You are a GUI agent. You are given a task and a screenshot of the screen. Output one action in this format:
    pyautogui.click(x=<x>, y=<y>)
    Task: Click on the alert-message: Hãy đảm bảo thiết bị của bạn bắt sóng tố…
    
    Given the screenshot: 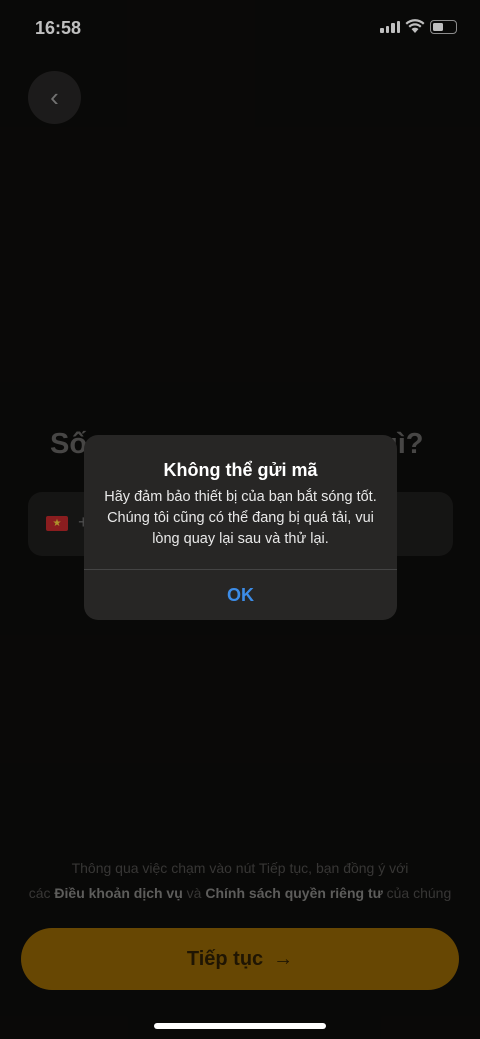 What is the action you would take?
    pyautogui.click(x=240, y=518)
    